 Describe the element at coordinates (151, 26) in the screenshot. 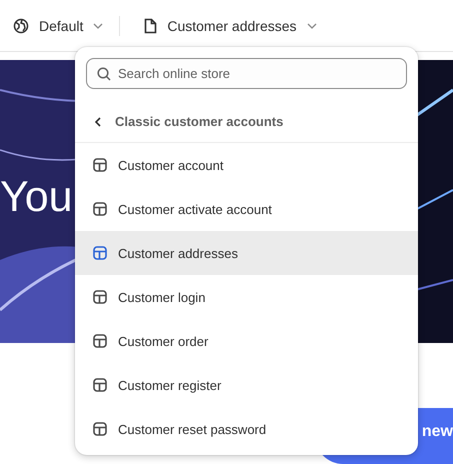

I see `file-icon` at that location.